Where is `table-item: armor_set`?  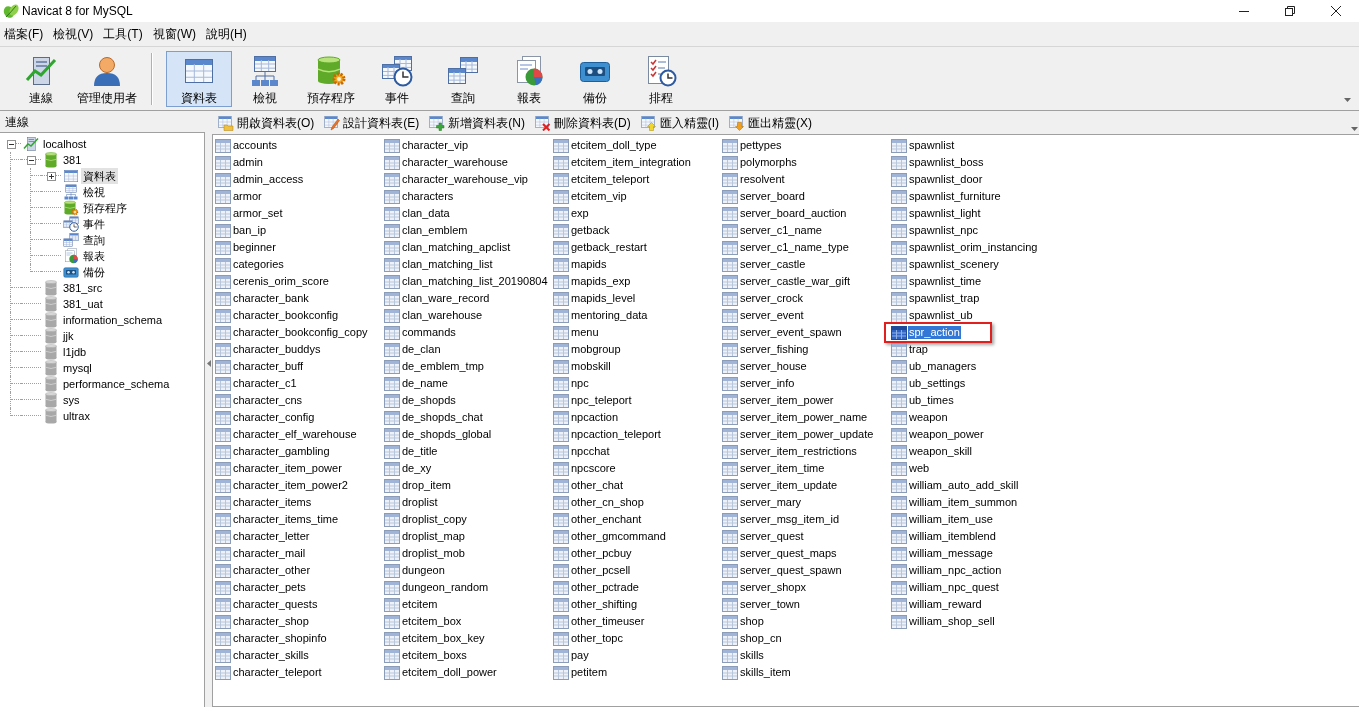 table-item: armor_set is located at coordinates (258, 213).